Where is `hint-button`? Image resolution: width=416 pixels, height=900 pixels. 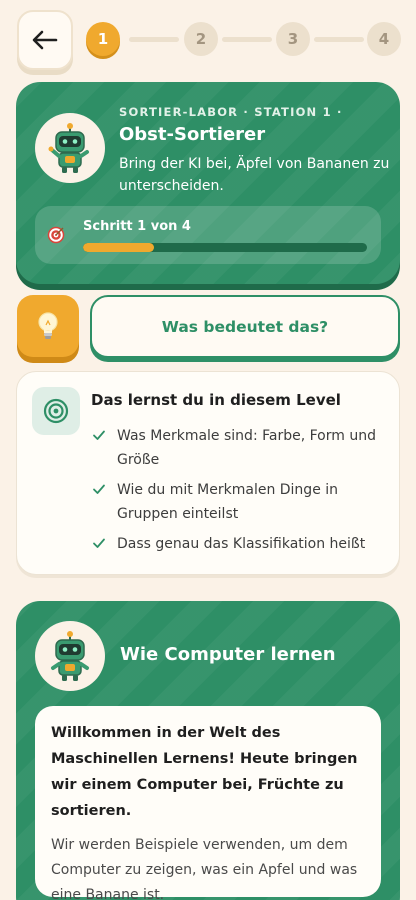 hint-button is located at coordinates (48, 326).